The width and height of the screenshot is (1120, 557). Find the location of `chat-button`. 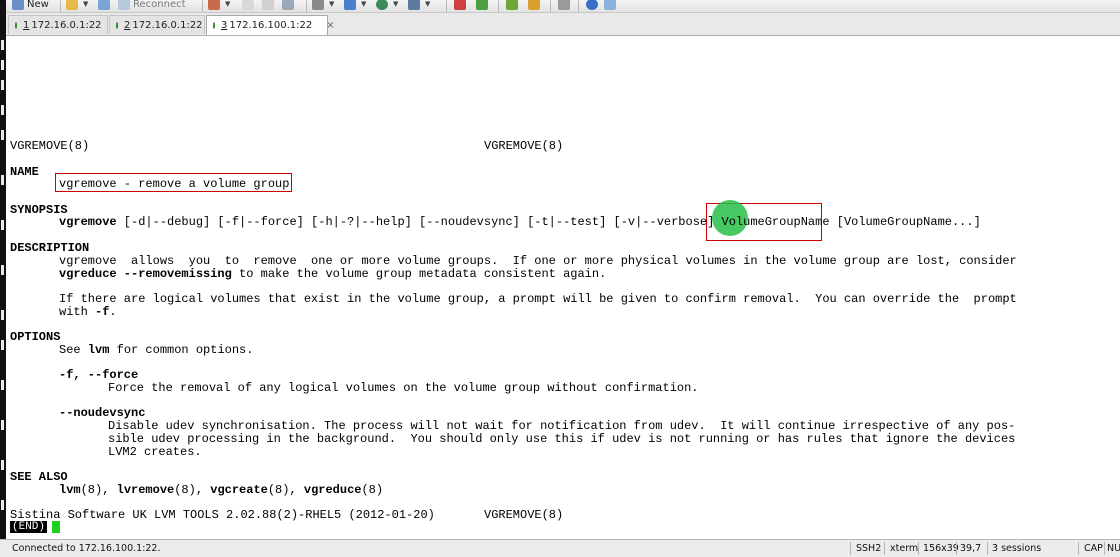

chat-button is located at coordinates (611, 5).